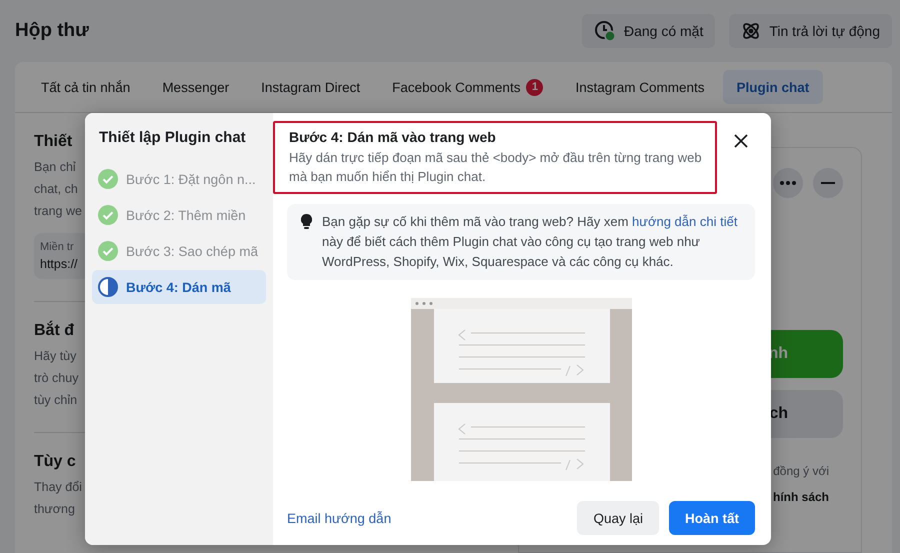 Image resolution: width=900 pixels, height=553 pixels. I want to click on section-title: Tùy c, so click(55, 462).